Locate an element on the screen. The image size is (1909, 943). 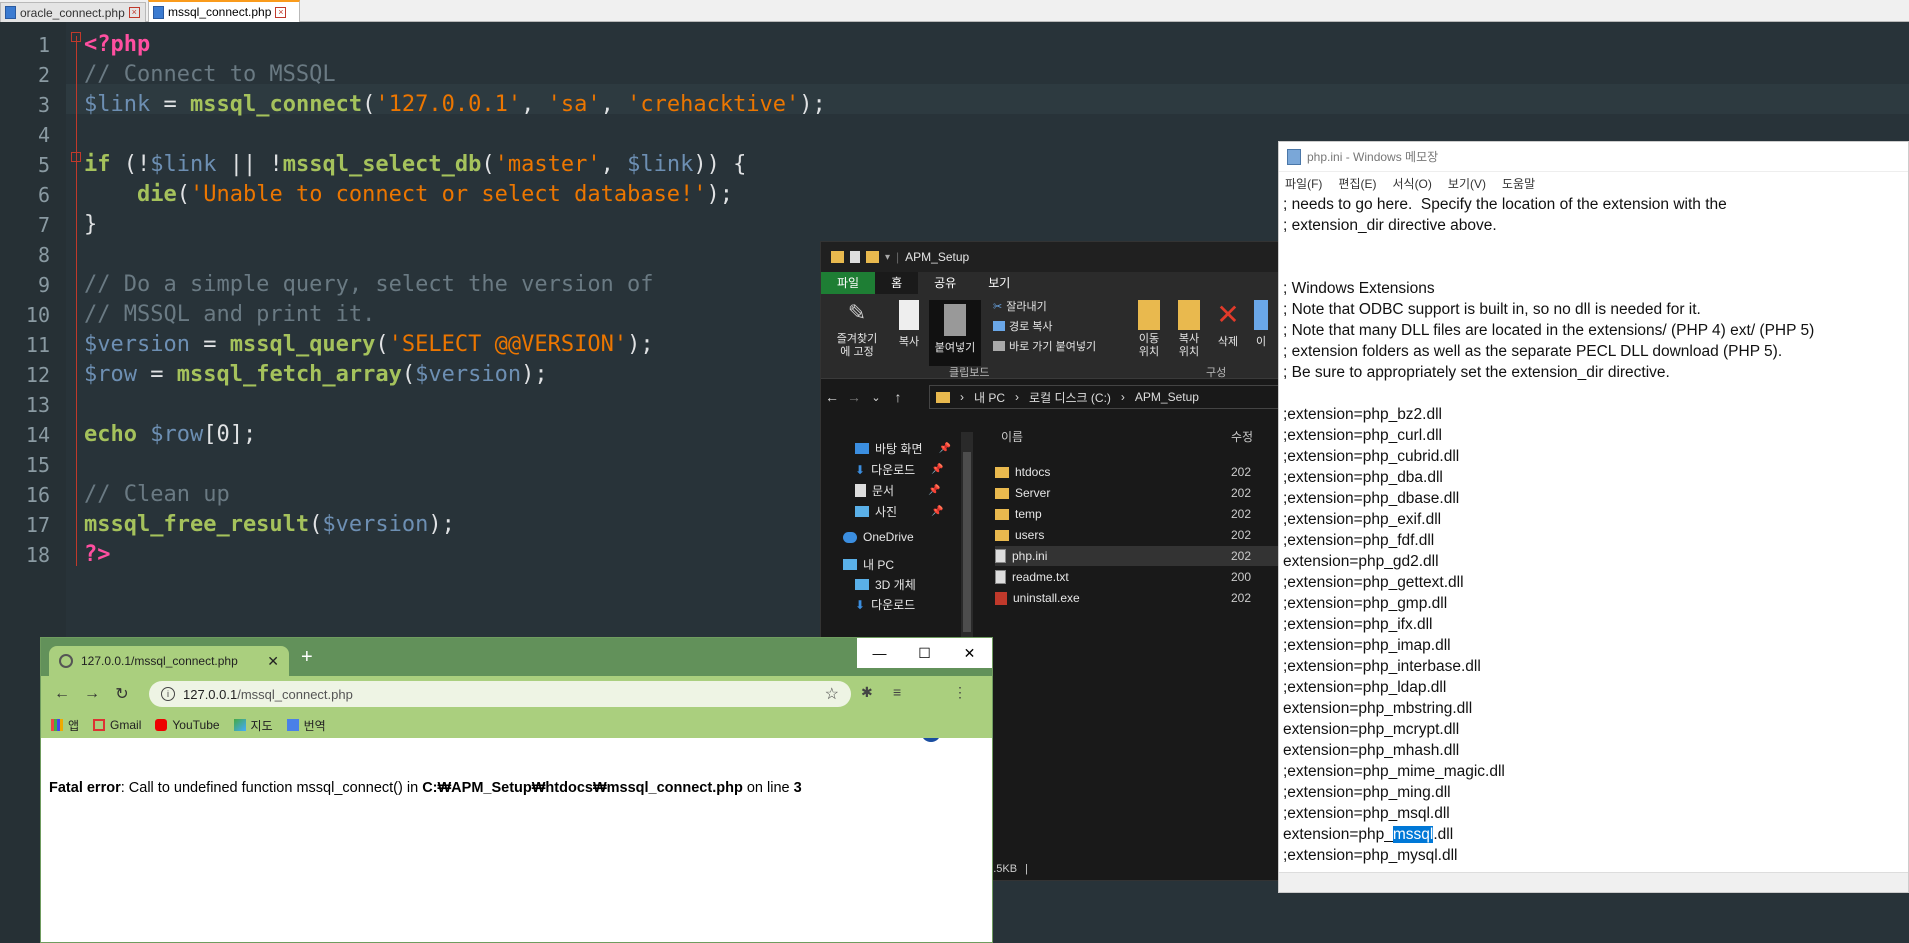
browser-tab: 127.0.0.1/mssql_connect.php ✕ is located at coordinates (169, 661).